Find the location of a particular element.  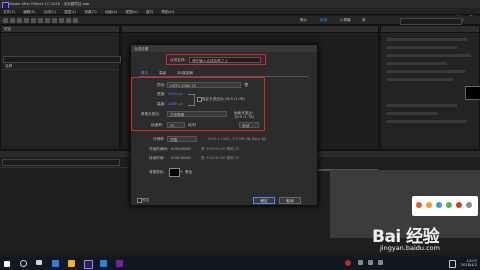

resolution-select: 完整 is located at coordinates (182, 139).